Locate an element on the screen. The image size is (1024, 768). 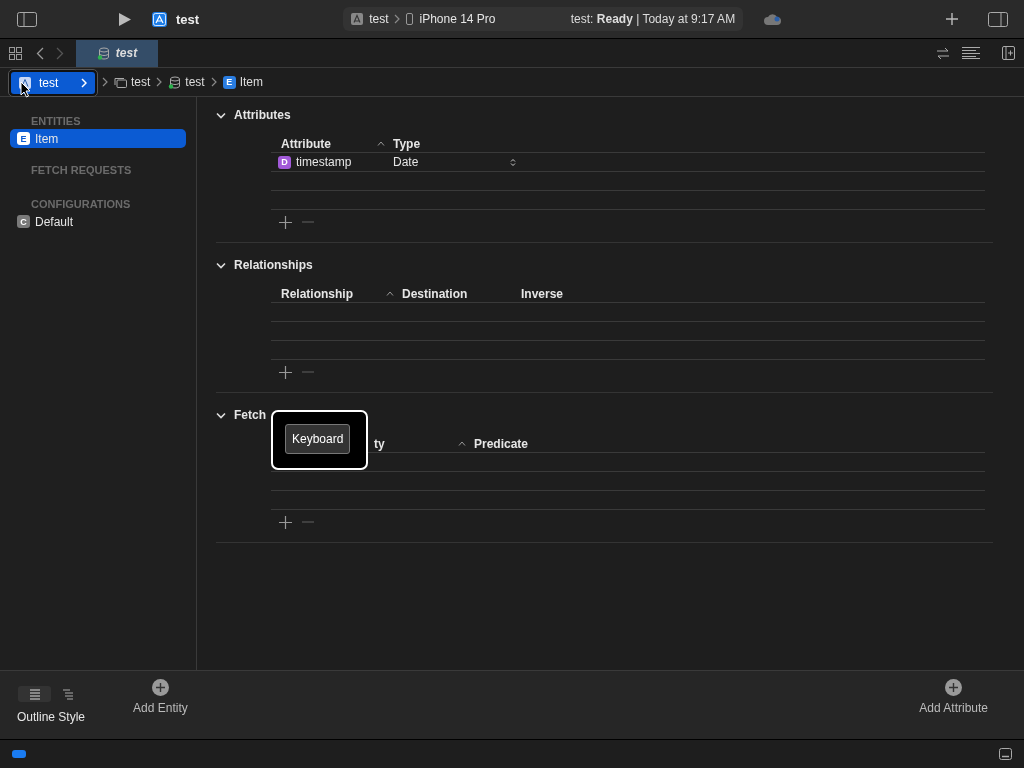
phone-icon is located at coordinates (410, 19).